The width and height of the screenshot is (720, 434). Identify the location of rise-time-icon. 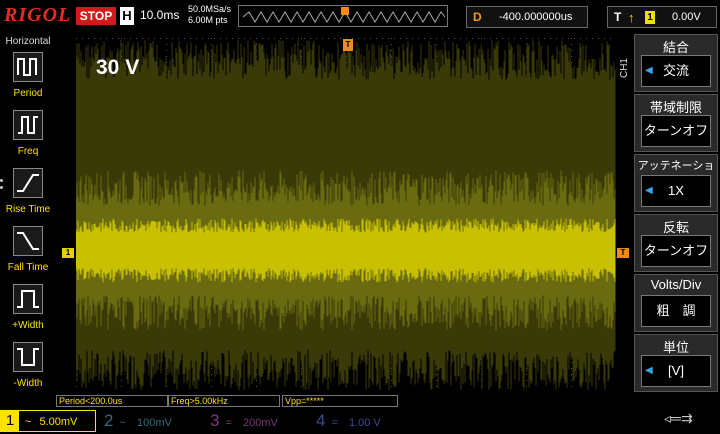
(28, 183).